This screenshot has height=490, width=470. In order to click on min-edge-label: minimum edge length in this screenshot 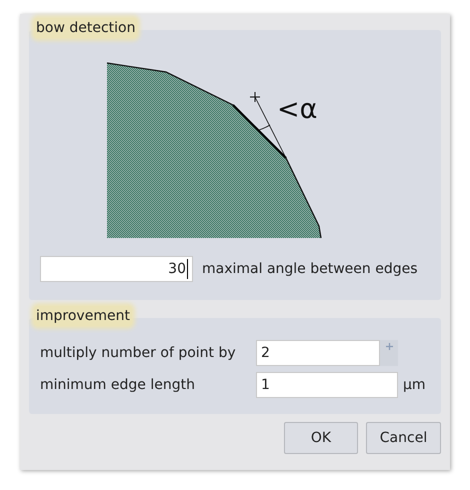, I will do `click(118, 385)`.